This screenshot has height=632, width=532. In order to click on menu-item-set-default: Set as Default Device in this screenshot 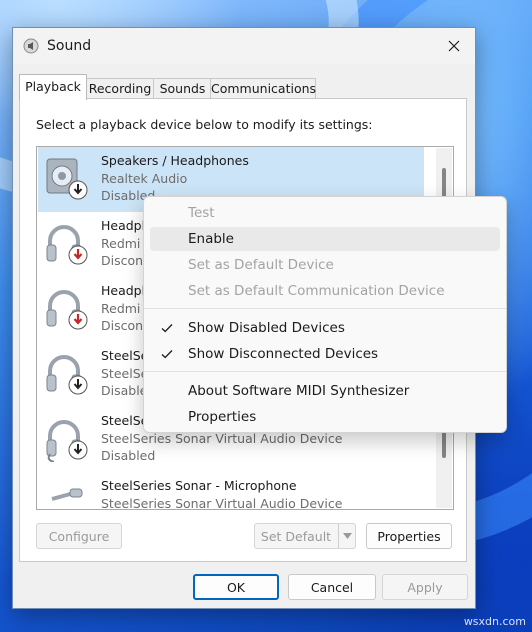, I will do `click(325, 265)`.